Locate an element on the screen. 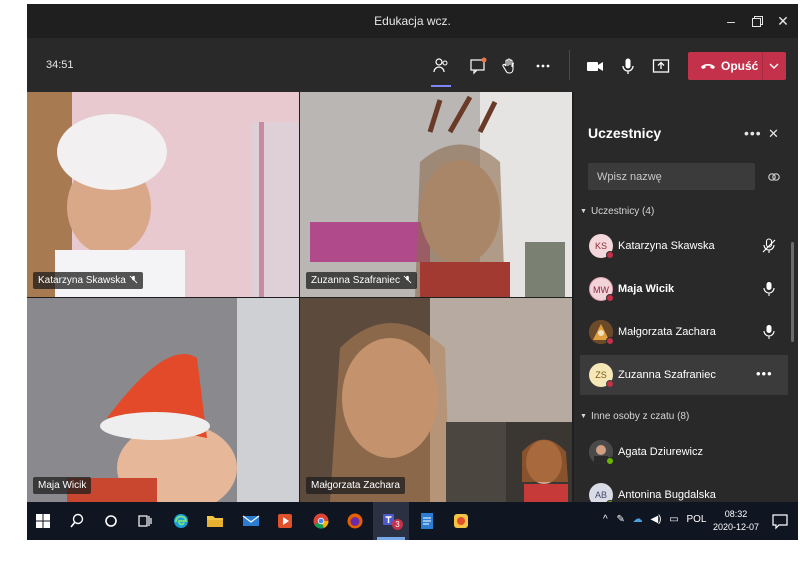  share-screen-button is located at coordinates (661, 66).